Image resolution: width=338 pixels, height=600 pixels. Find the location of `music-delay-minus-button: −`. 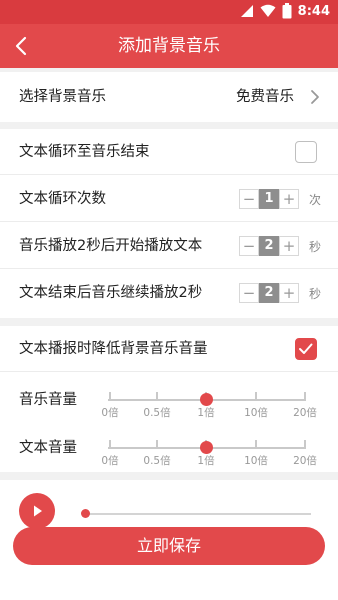

music-delay-minus-button: − is located at coordinates (248, 246).